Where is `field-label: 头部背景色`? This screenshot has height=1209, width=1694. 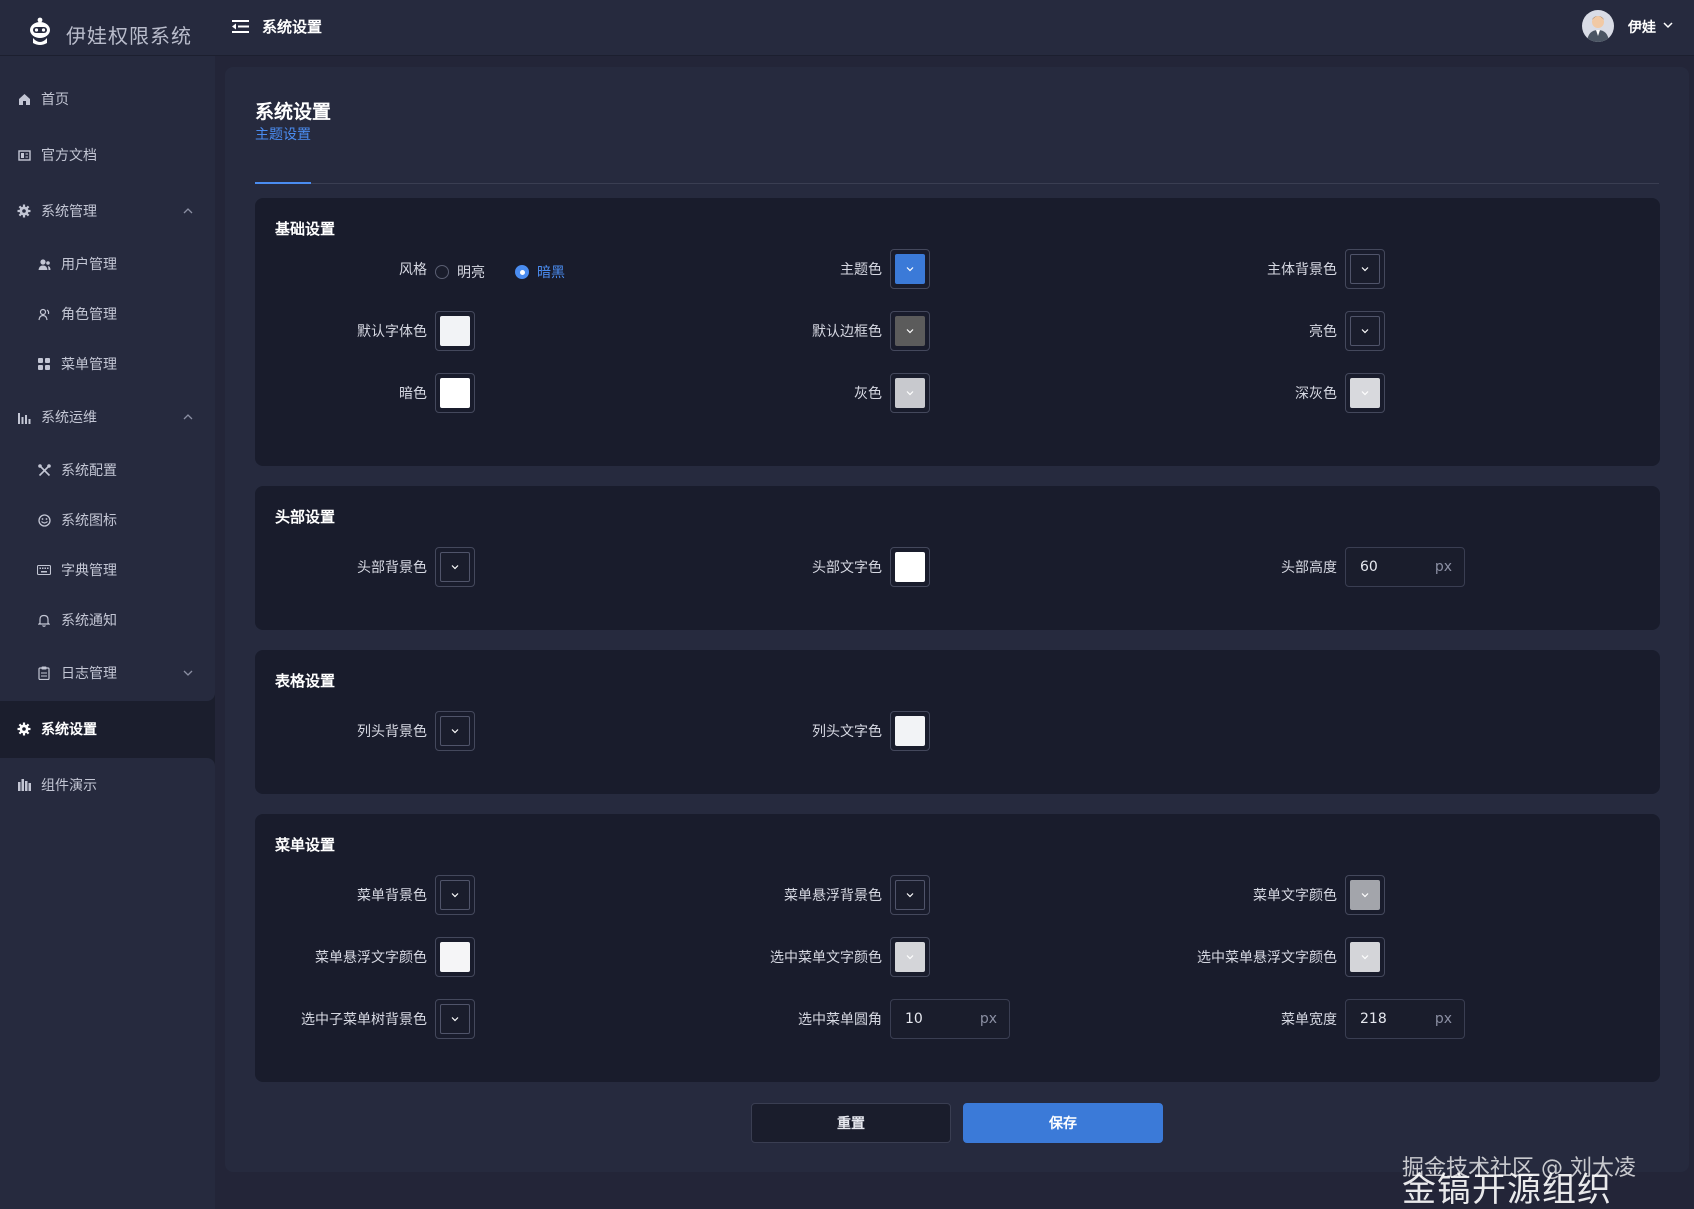 field-label: 头部背景色 is located at coordinates (392, 568).